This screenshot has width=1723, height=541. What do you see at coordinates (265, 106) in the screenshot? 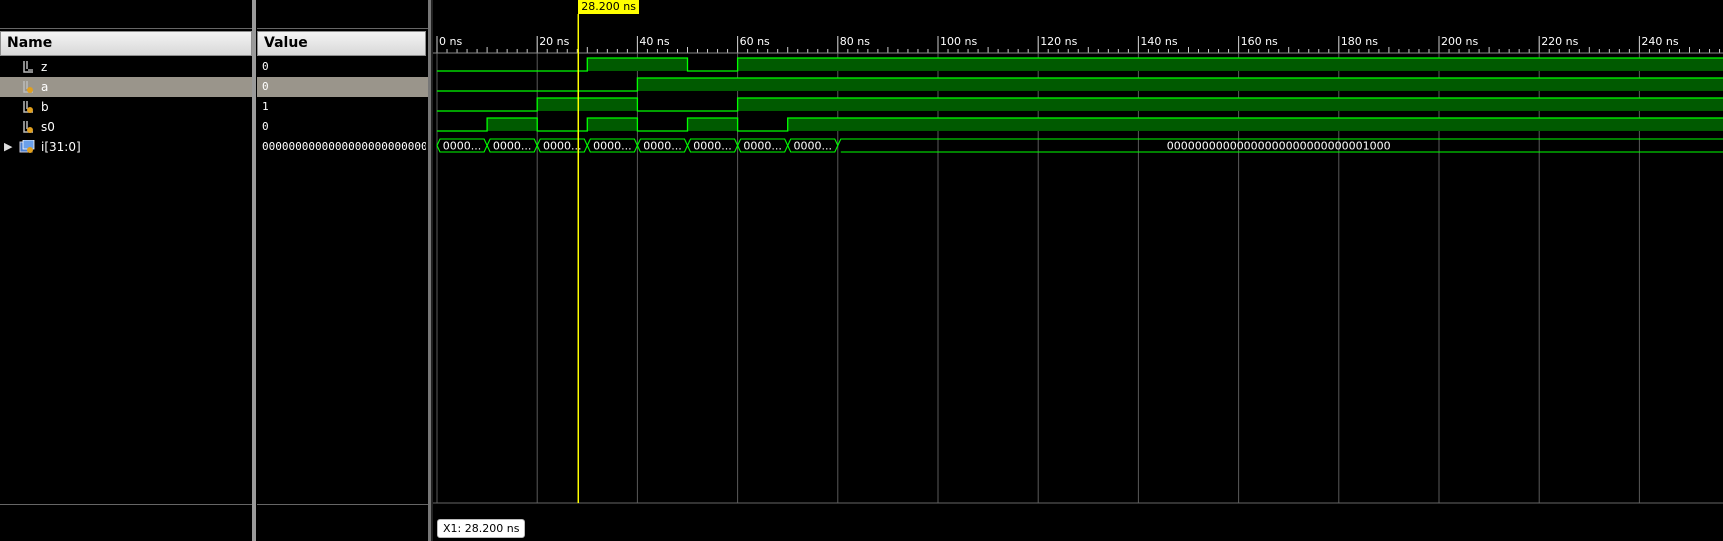
I see `signal-value: 1` at bounding box center [265, 106].